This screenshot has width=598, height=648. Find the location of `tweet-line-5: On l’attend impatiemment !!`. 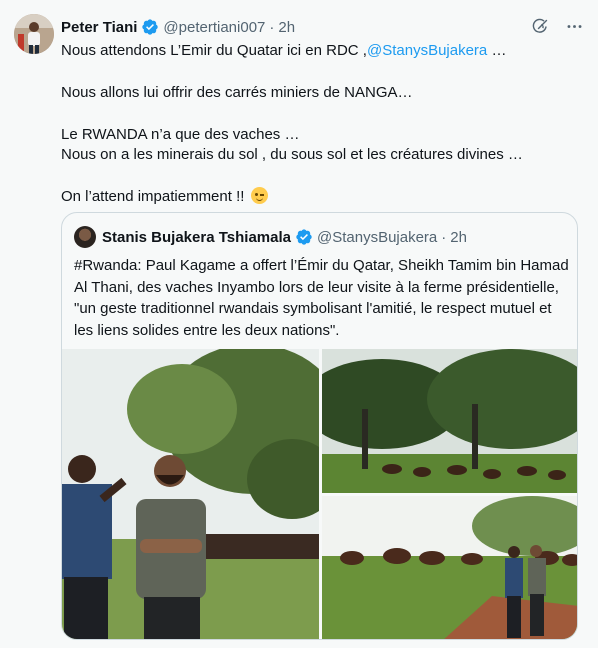

tweet-line-5: On l’attend impatiemment !! is located at coordinates (321, 197).